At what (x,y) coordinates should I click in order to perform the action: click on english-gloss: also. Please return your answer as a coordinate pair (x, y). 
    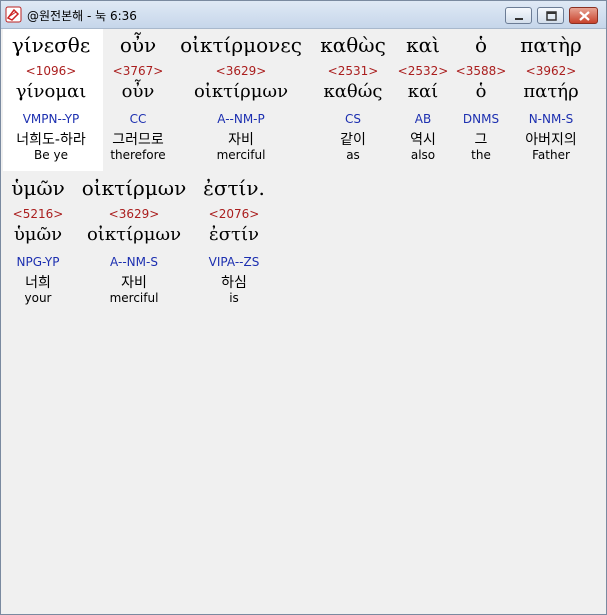
    Looking at the image, I should click on (423, 155).